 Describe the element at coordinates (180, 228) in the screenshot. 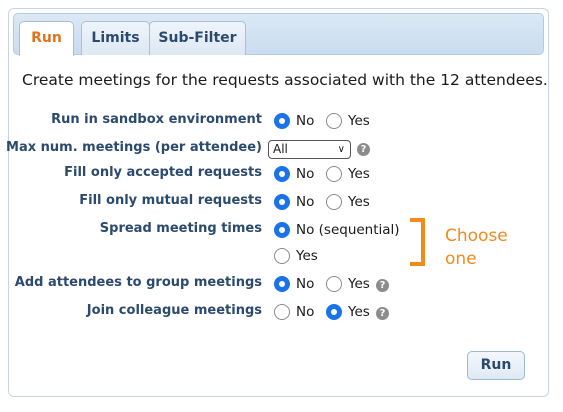

I see `spread-label: Spread meeting times` at that location.